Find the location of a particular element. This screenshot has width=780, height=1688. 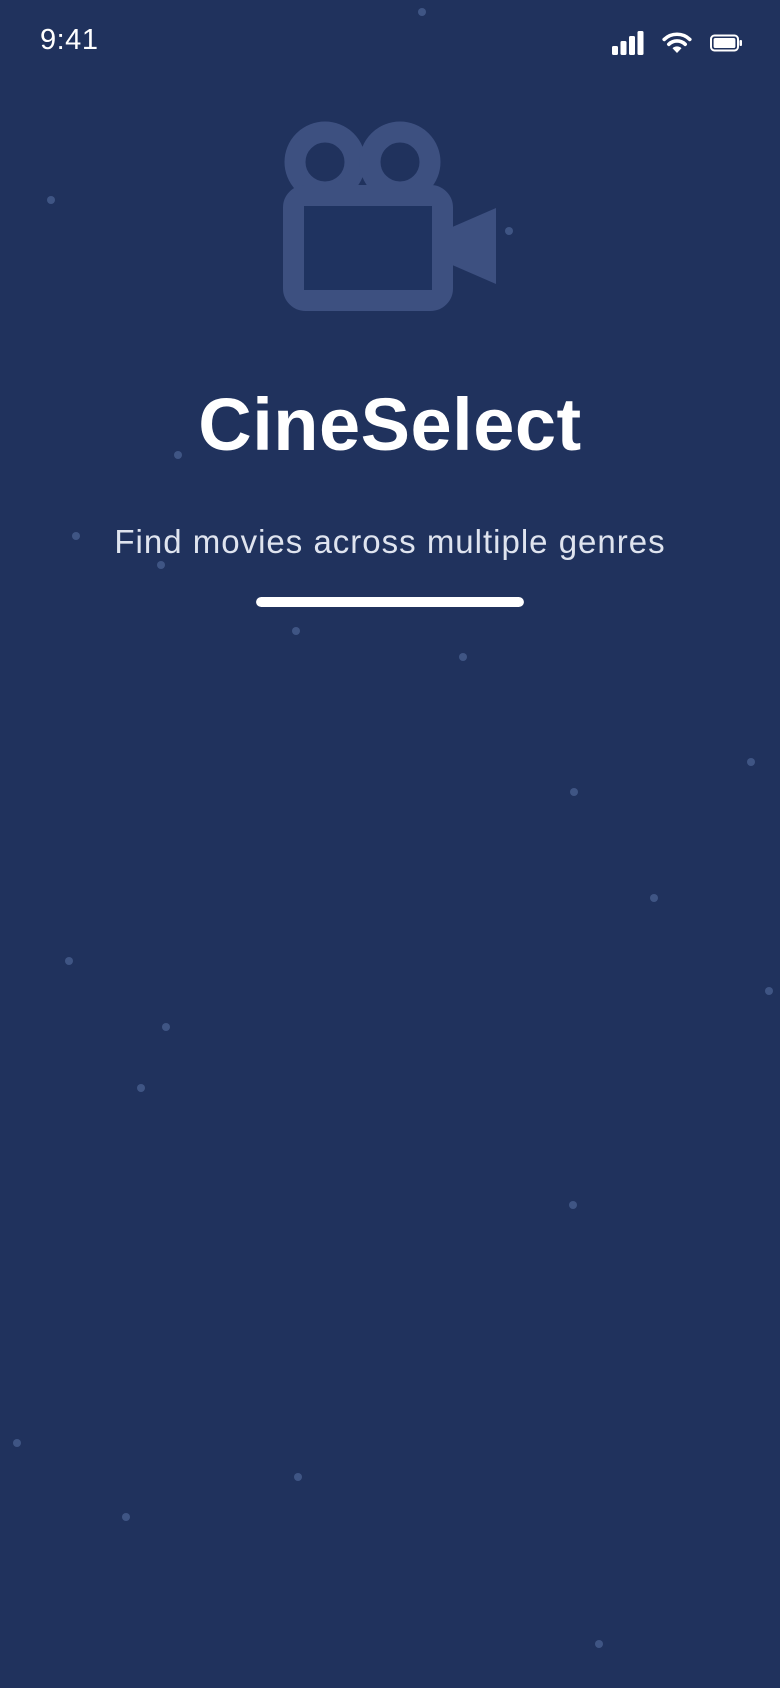

battery-icon is located at coordinates (726, 43).